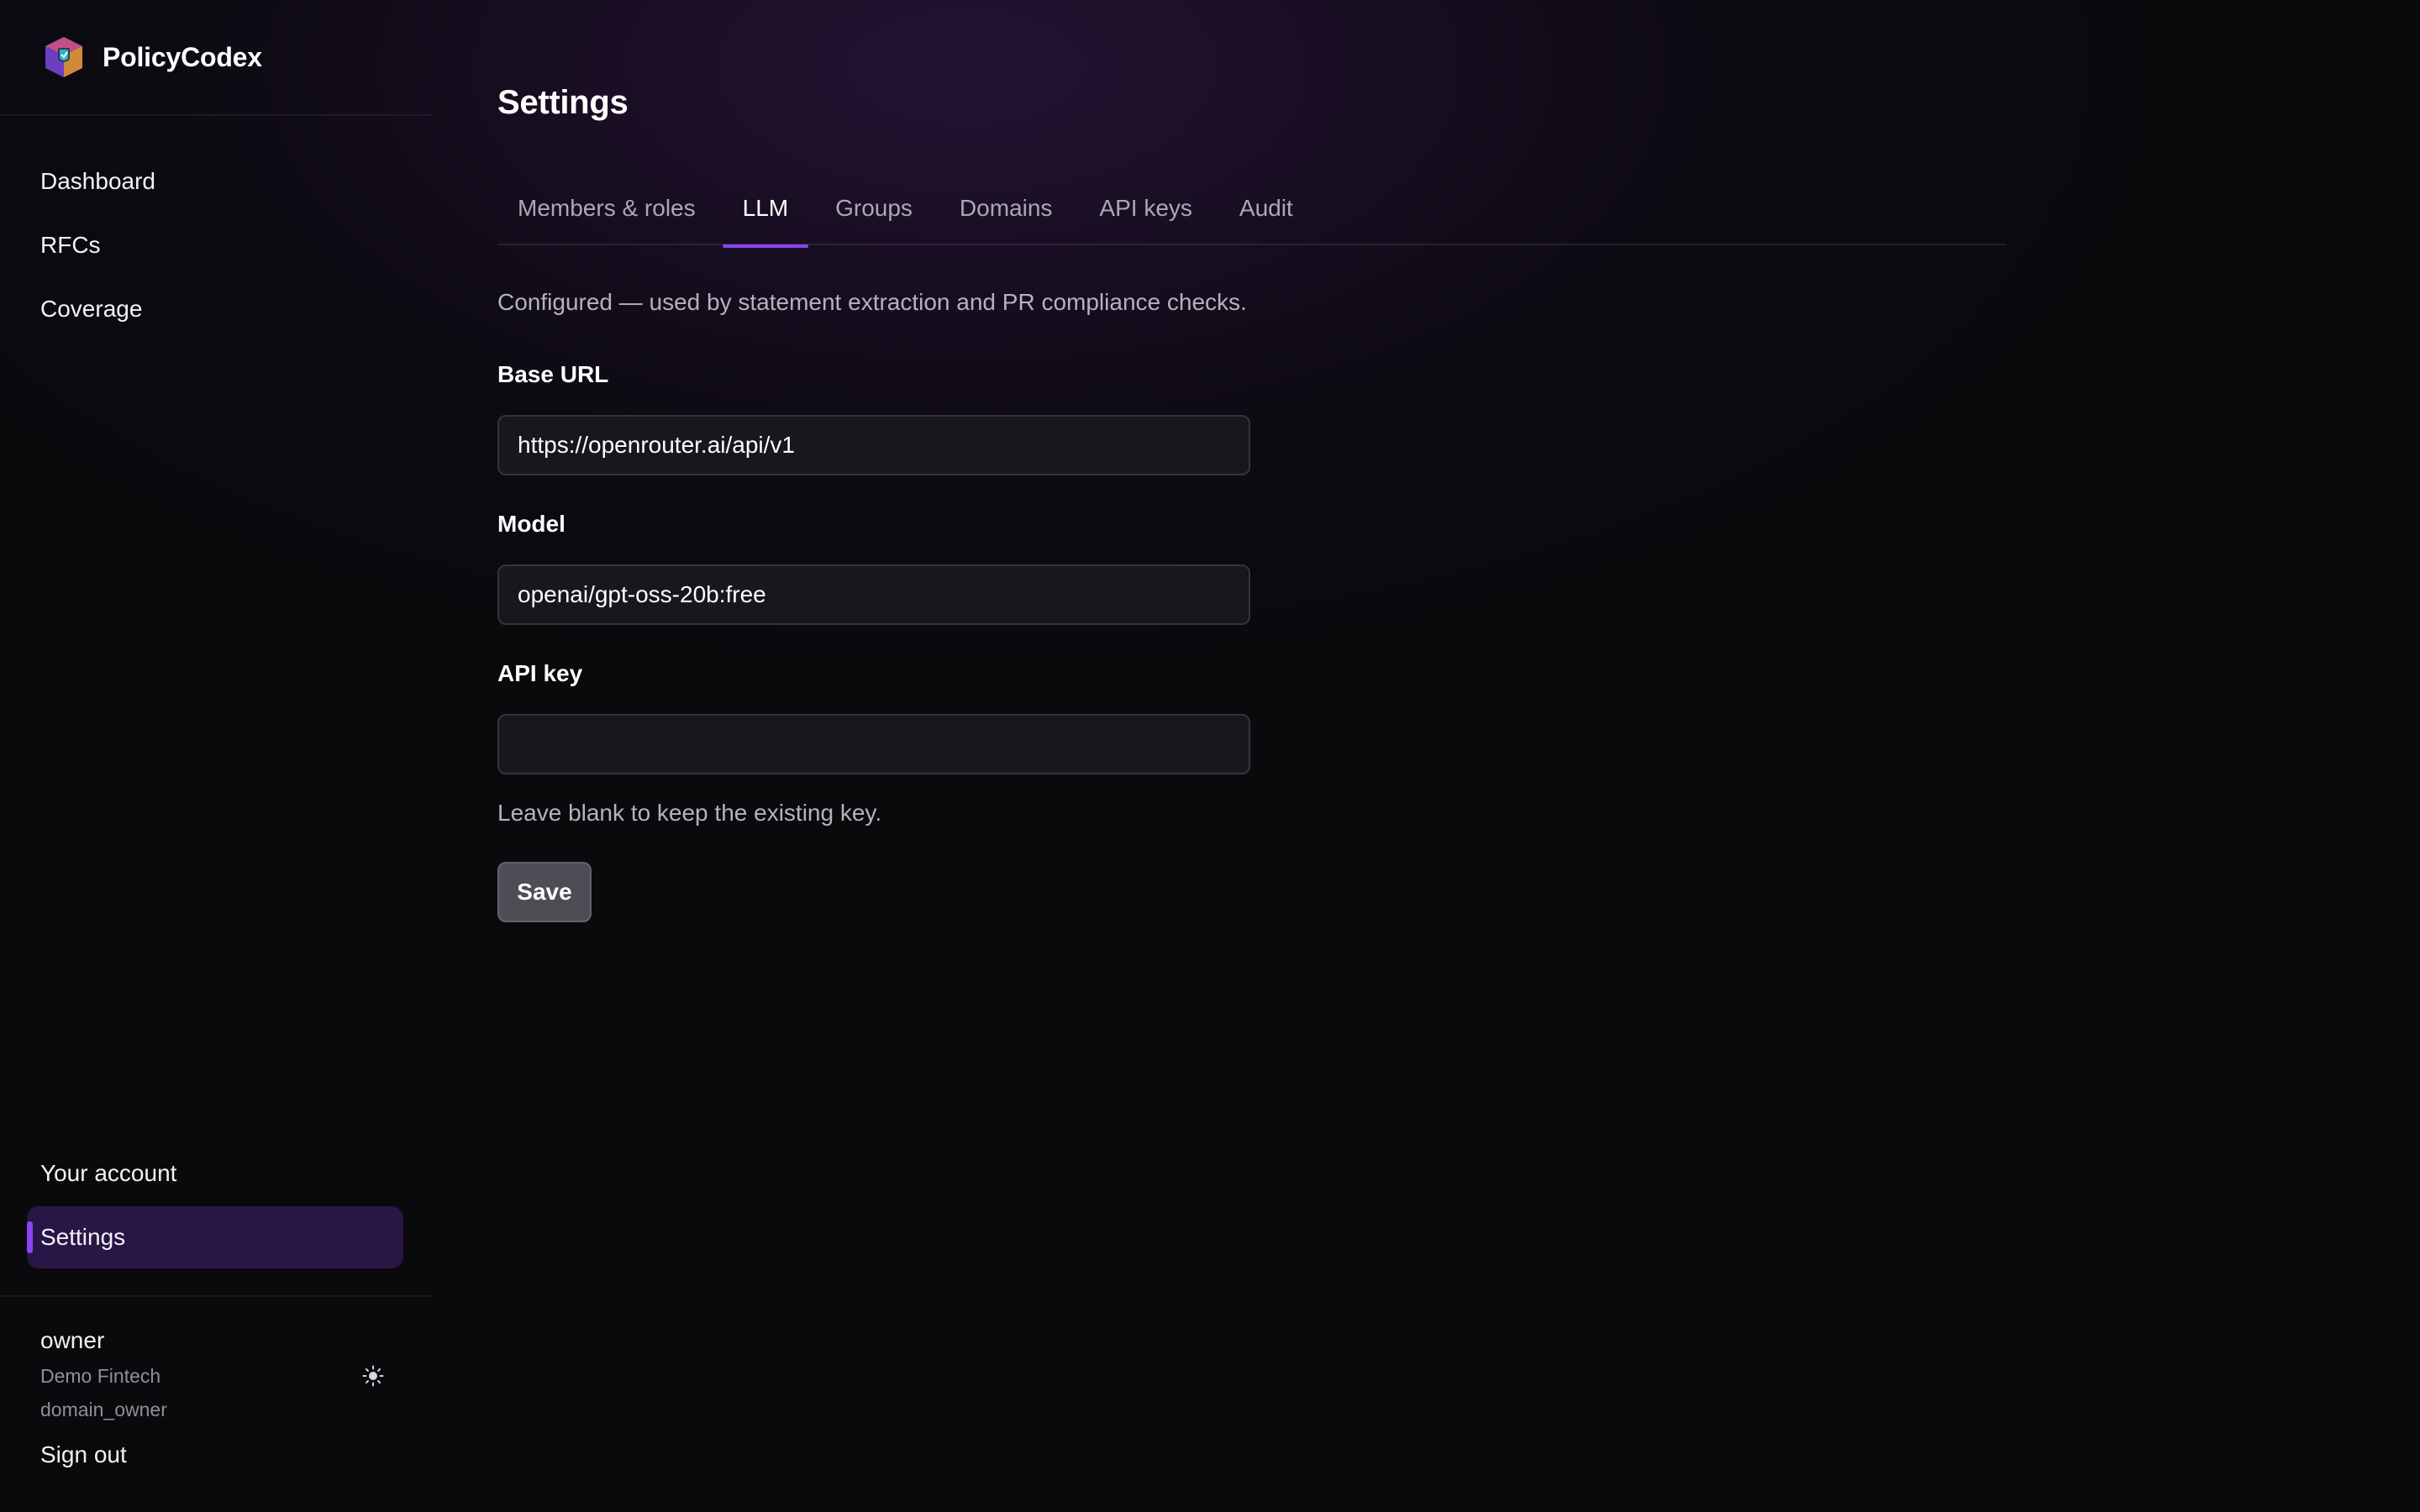  What do you see at coordinates (1005, 210) in the screenshot?
I see `tab-domains: Domains` at bounding box center [1005, 210].